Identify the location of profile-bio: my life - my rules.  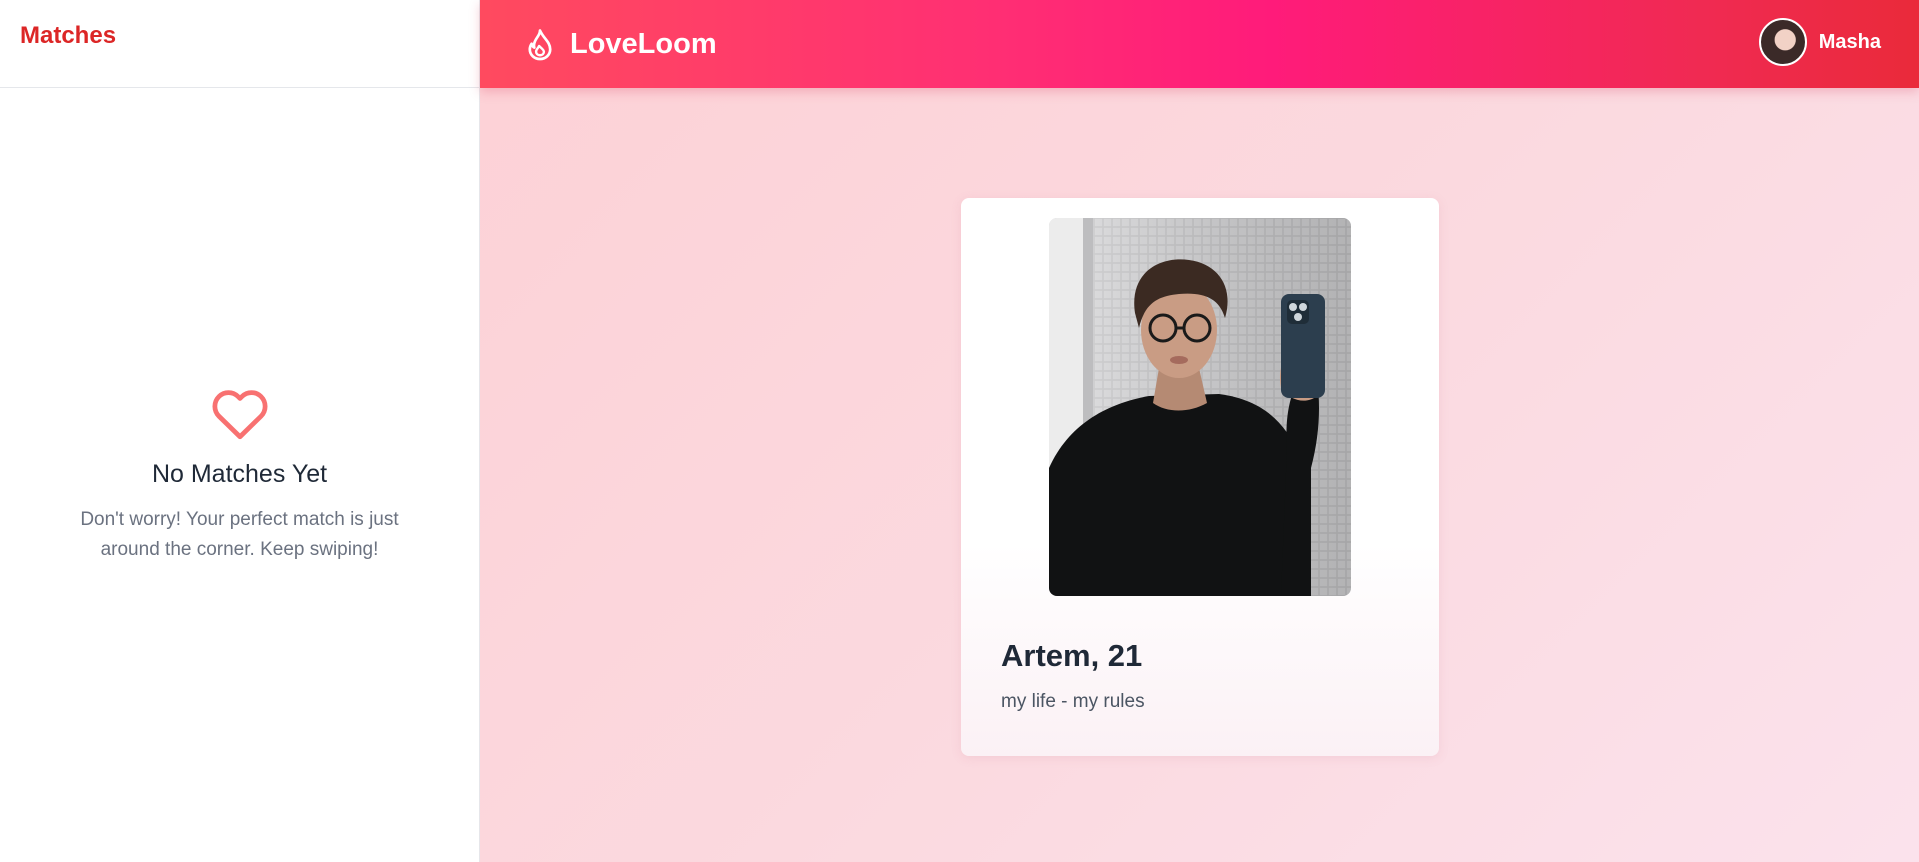
(1073, 701).